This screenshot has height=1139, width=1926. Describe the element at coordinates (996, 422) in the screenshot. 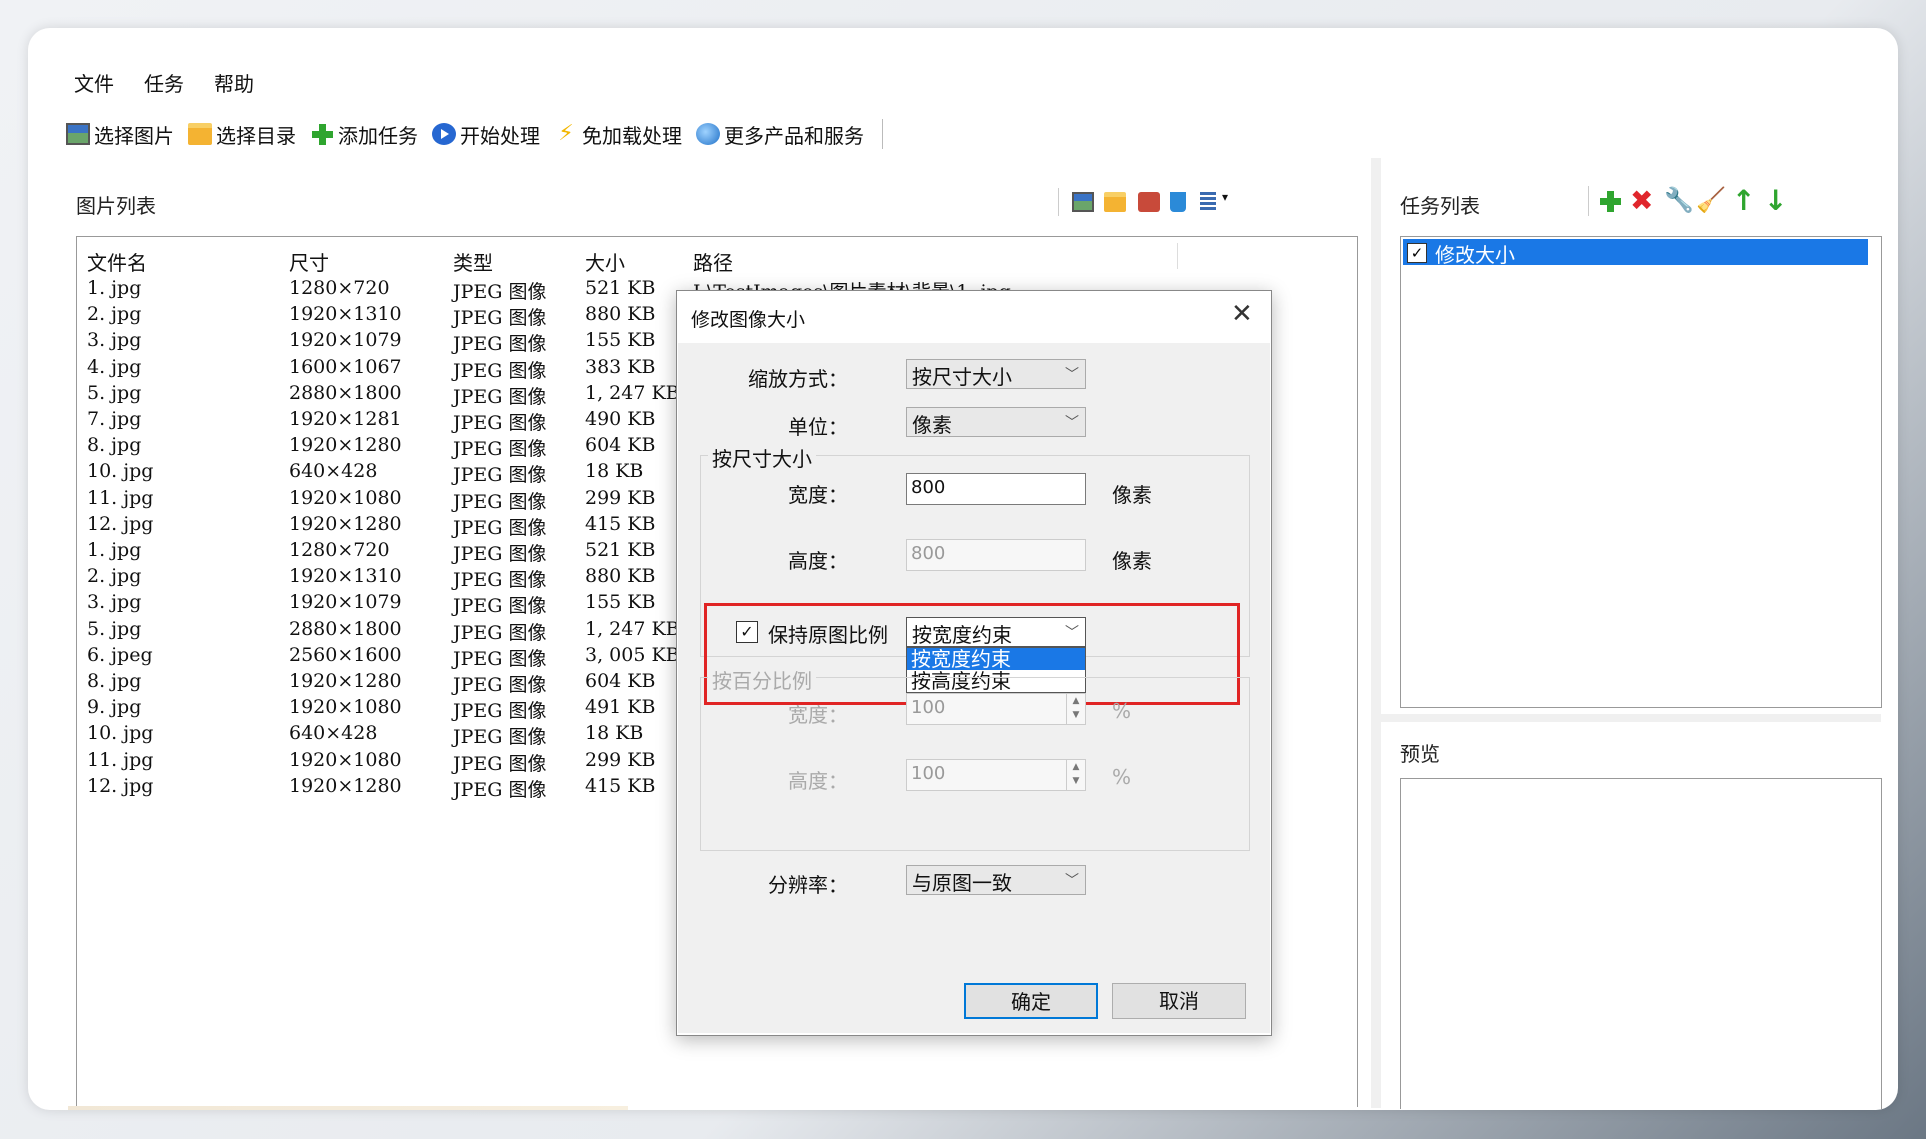

I see `unit-select: 像素 ﹀` at that location.